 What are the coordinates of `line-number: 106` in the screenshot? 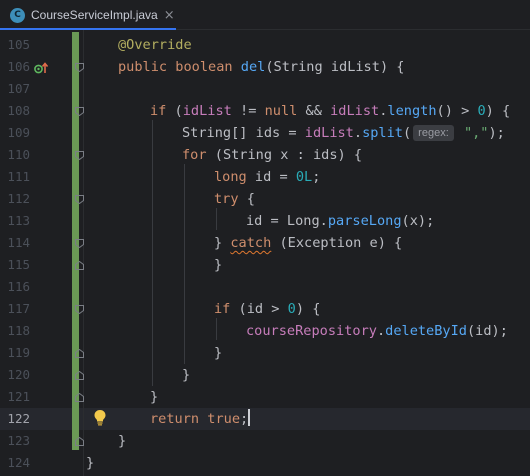 It's located at (18, 66).